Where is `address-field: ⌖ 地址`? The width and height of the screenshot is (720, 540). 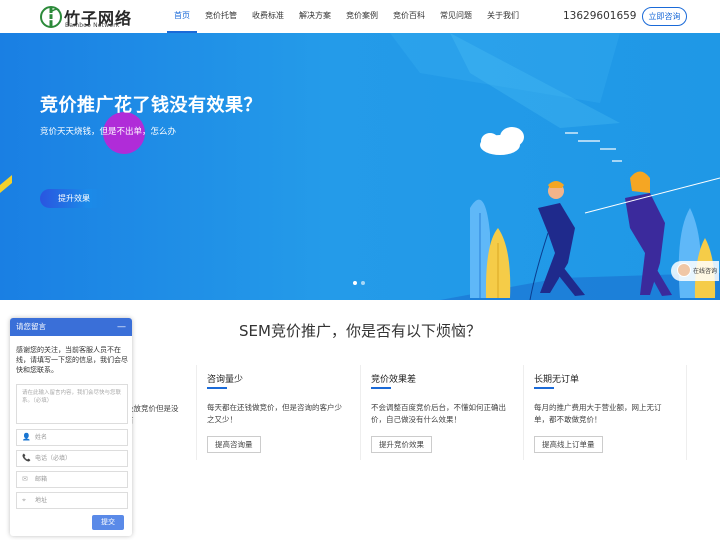 address-field: ⌖ 地址 is located at coordinates (72, 500).